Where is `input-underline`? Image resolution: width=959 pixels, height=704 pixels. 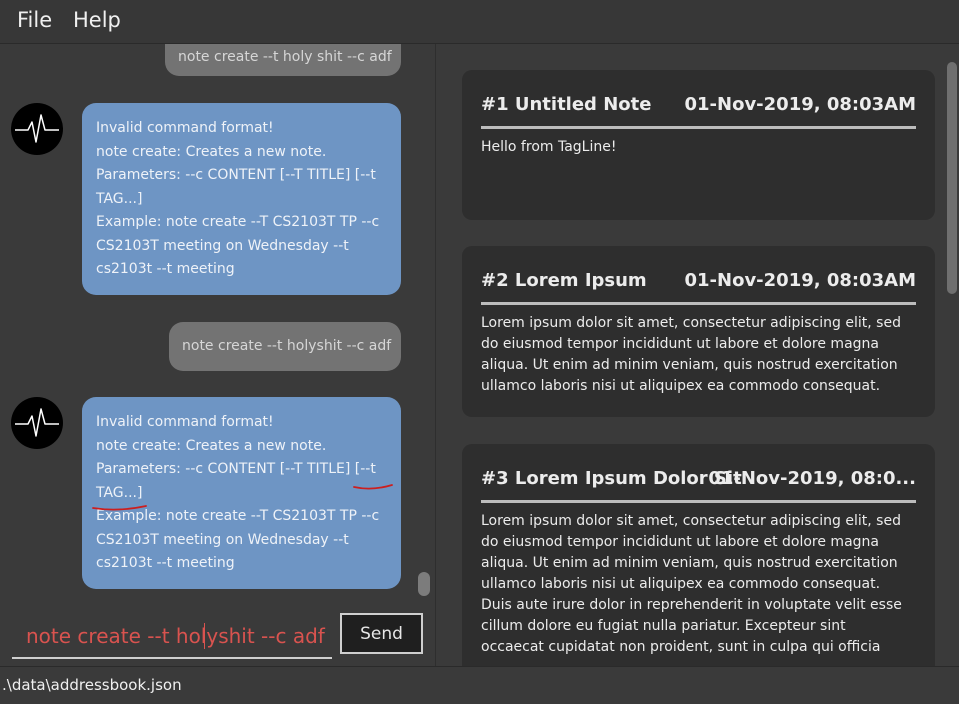
input-underline is located at coordinates (172, 658).